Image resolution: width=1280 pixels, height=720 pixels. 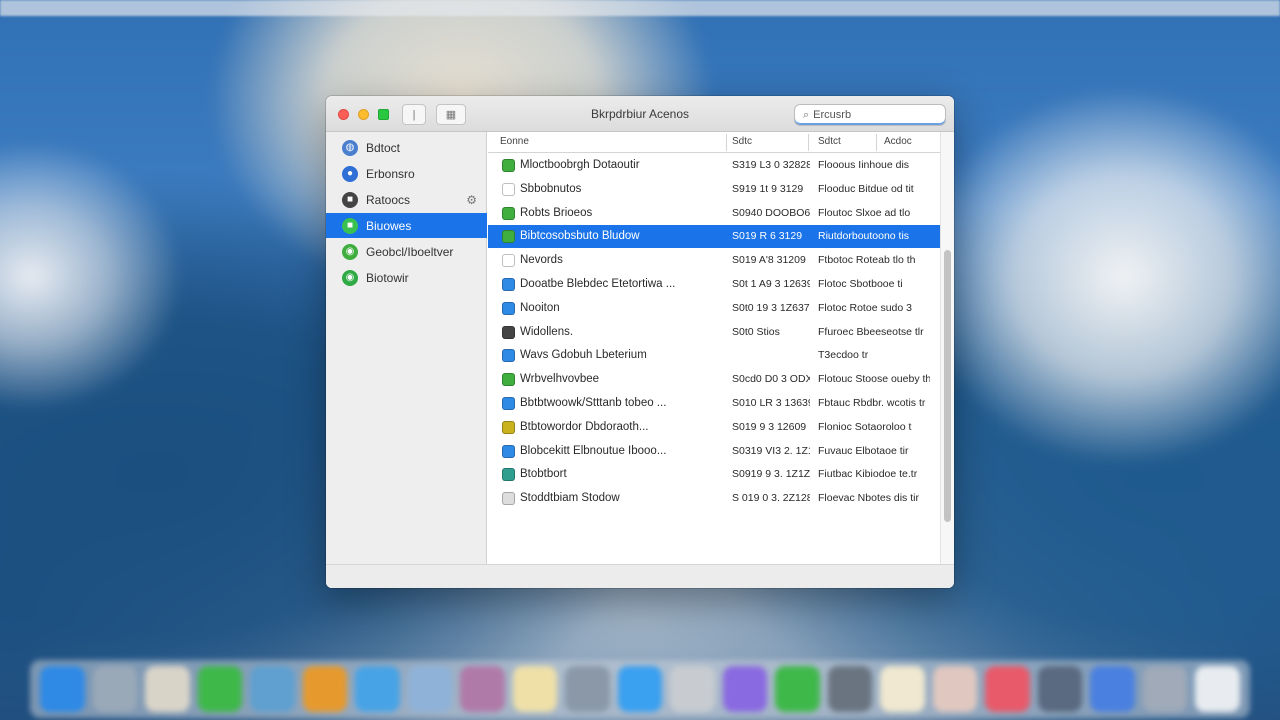 I want to click on file-kind: Fuvauc Elbotaoe tir, so click(x=863, y=450).